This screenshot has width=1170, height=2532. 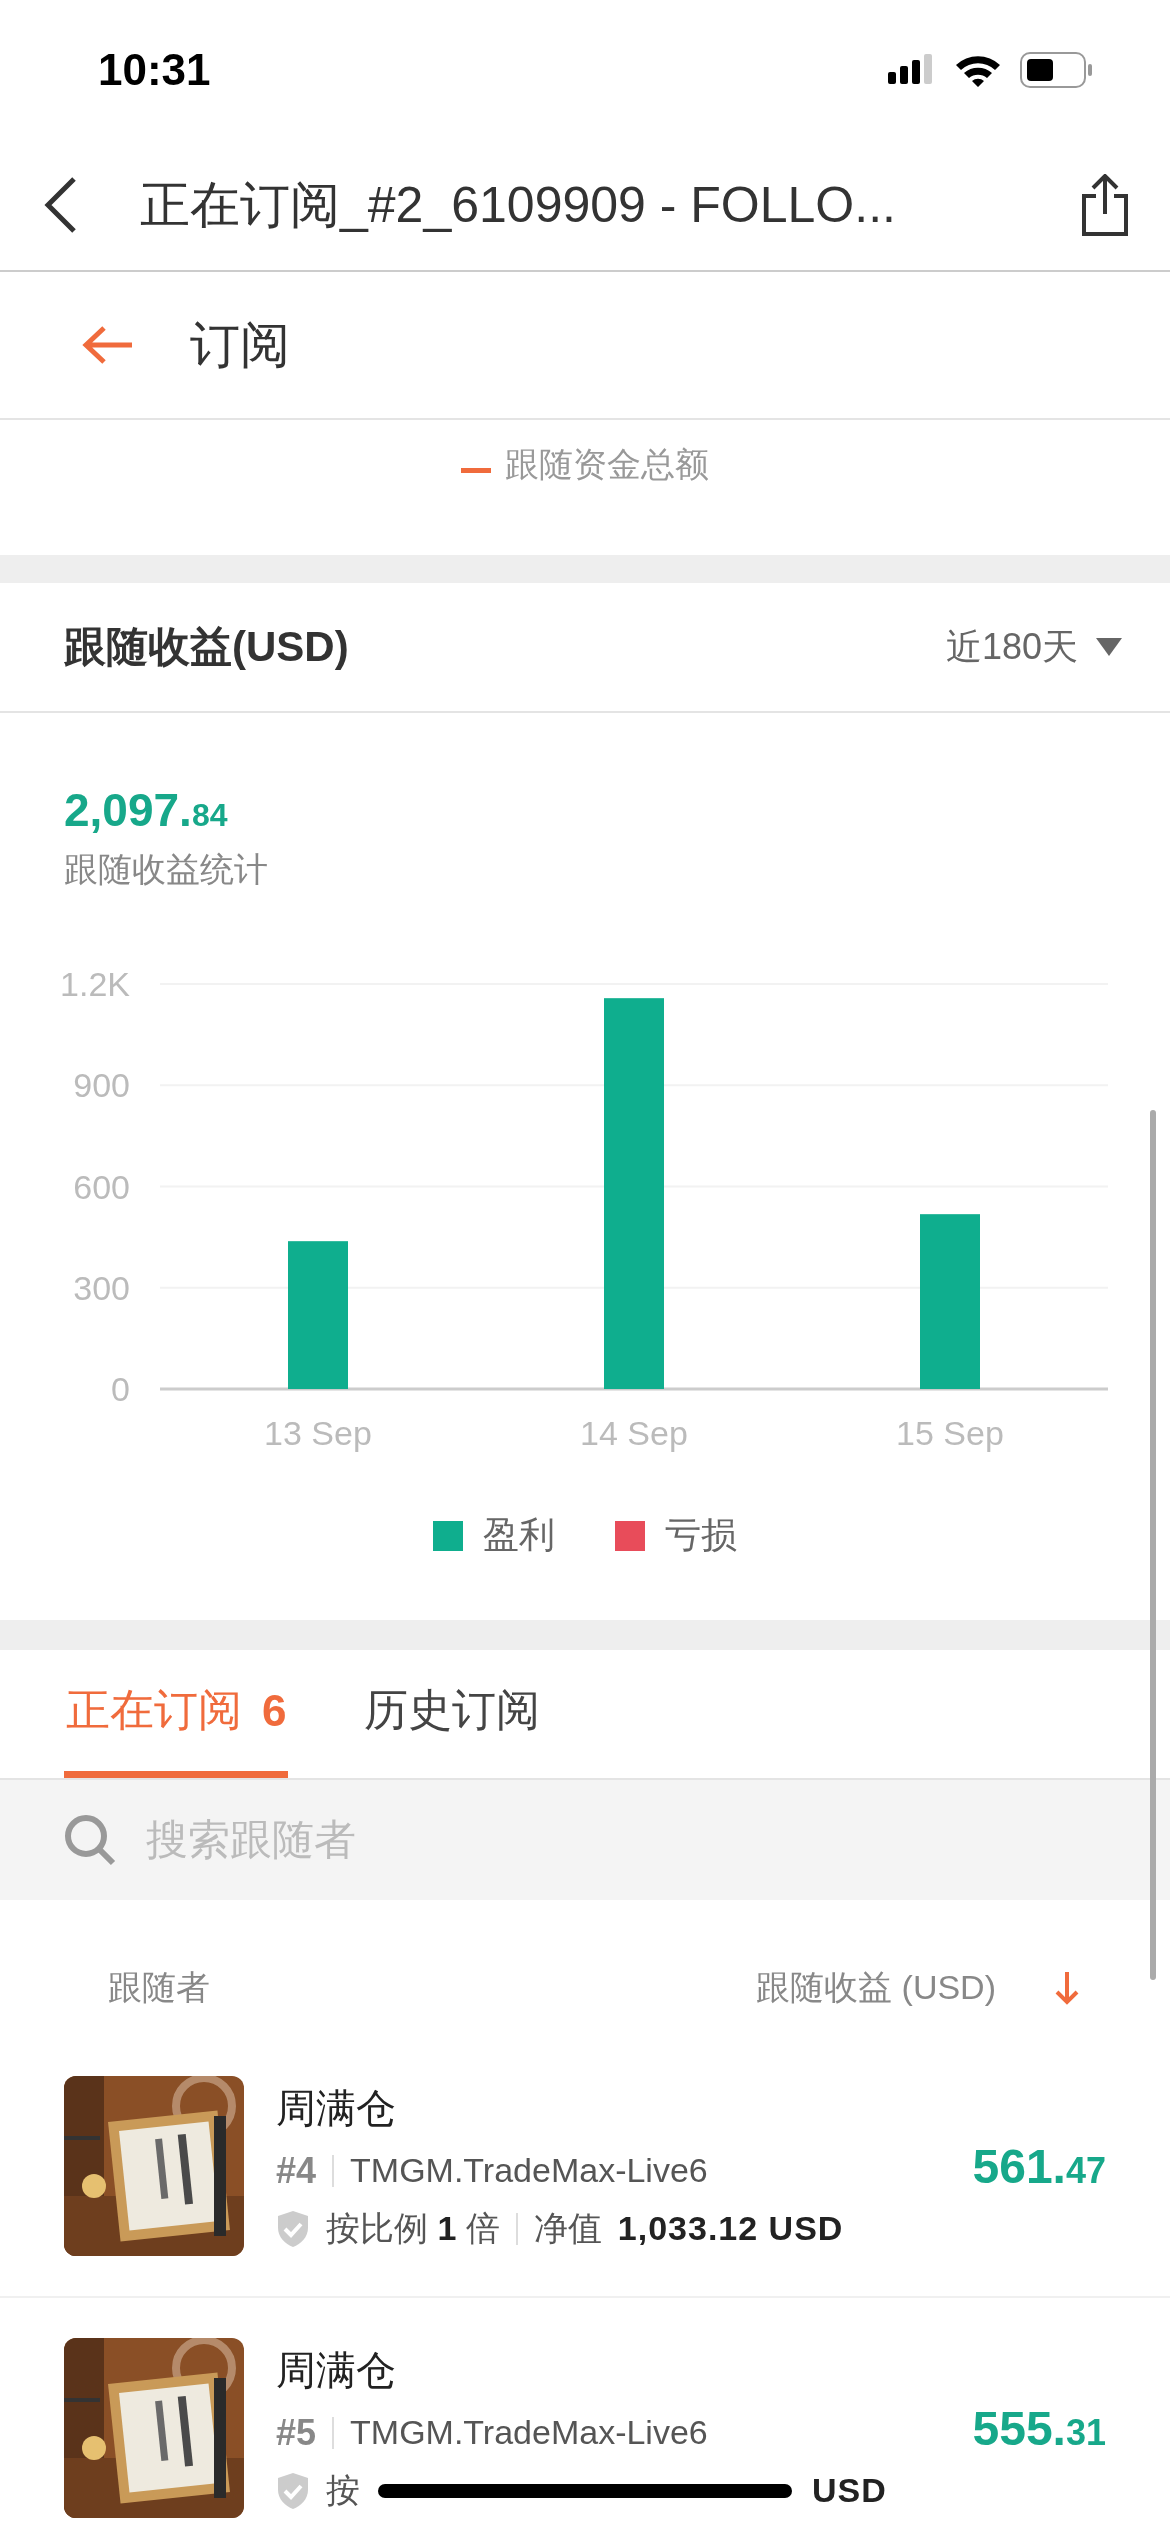 I want to click on copy-ratio: 按, so click(x=343, y=2490).